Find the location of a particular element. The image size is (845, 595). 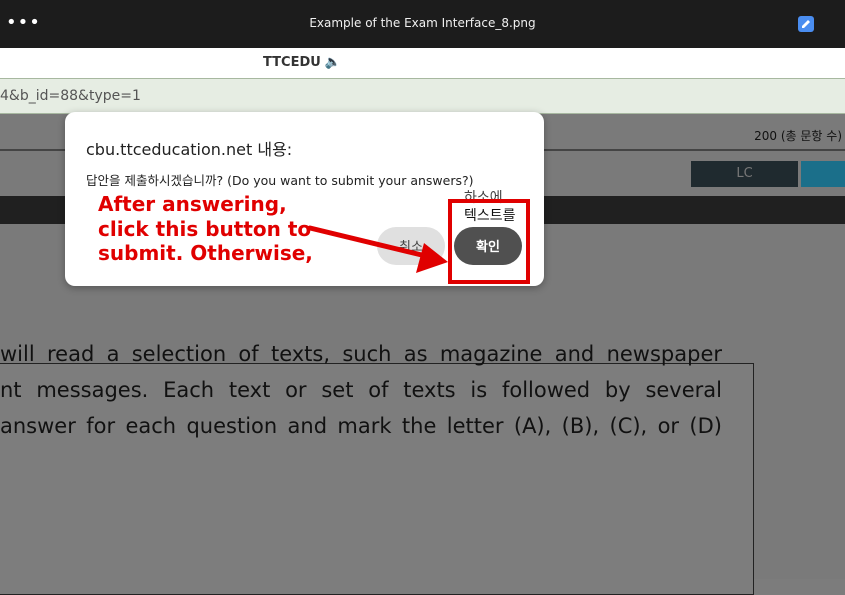

highlight-box is located at coordinates (489, 241).